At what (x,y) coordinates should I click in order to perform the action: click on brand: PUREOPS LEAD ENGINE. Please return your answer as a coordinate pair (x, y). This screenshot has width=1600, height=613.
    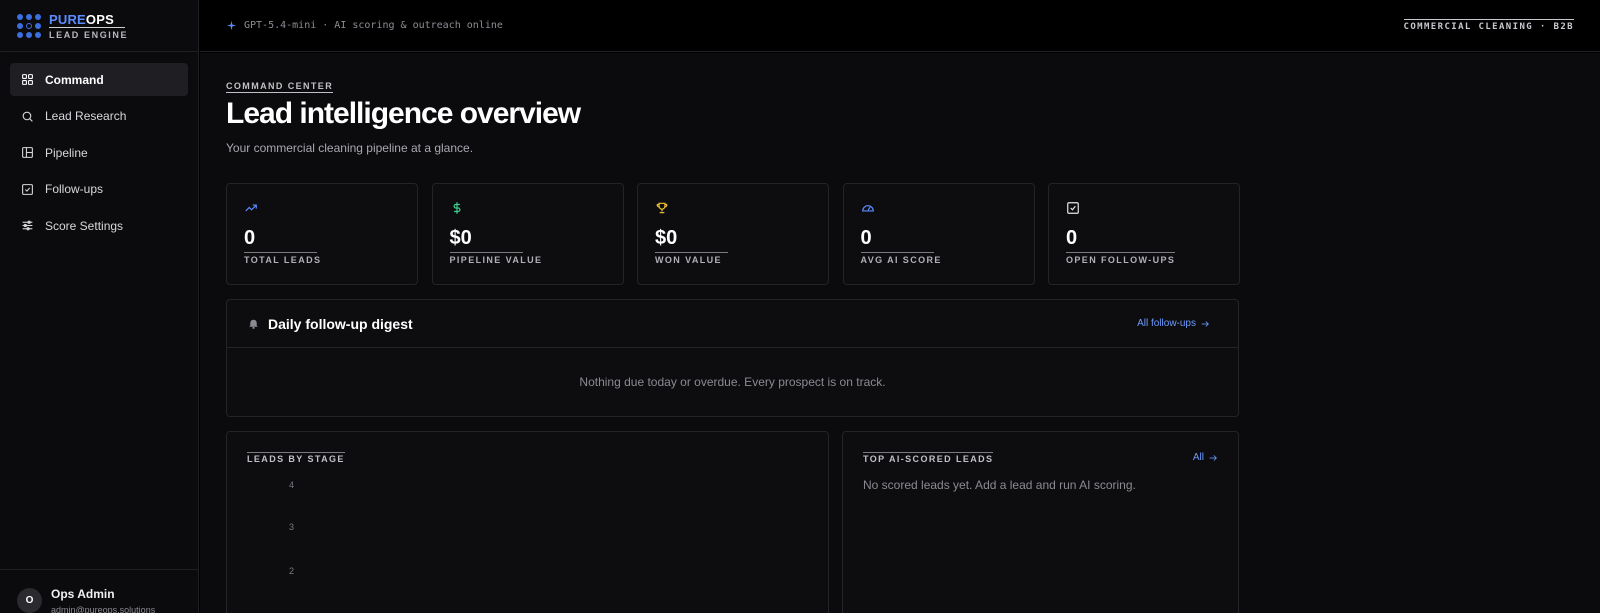
    Looking at the image, I should click on (99, 26).